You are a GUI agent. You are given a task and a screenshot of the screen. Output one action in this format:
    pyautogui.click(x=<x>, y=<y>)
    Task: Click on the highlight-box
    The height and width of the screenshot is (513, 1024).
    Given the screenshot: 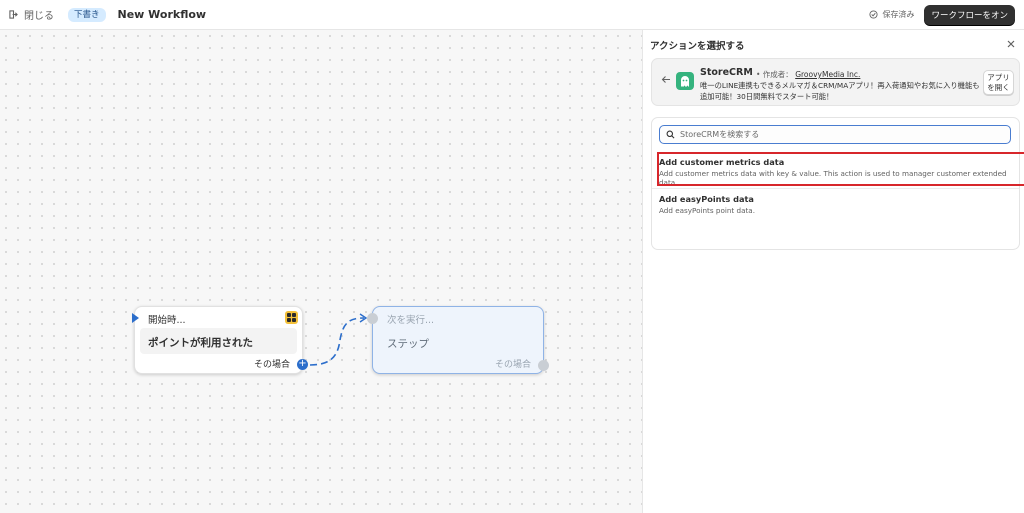 What is the action you would take?
    pyautogui.click(x=840, y=169)
    